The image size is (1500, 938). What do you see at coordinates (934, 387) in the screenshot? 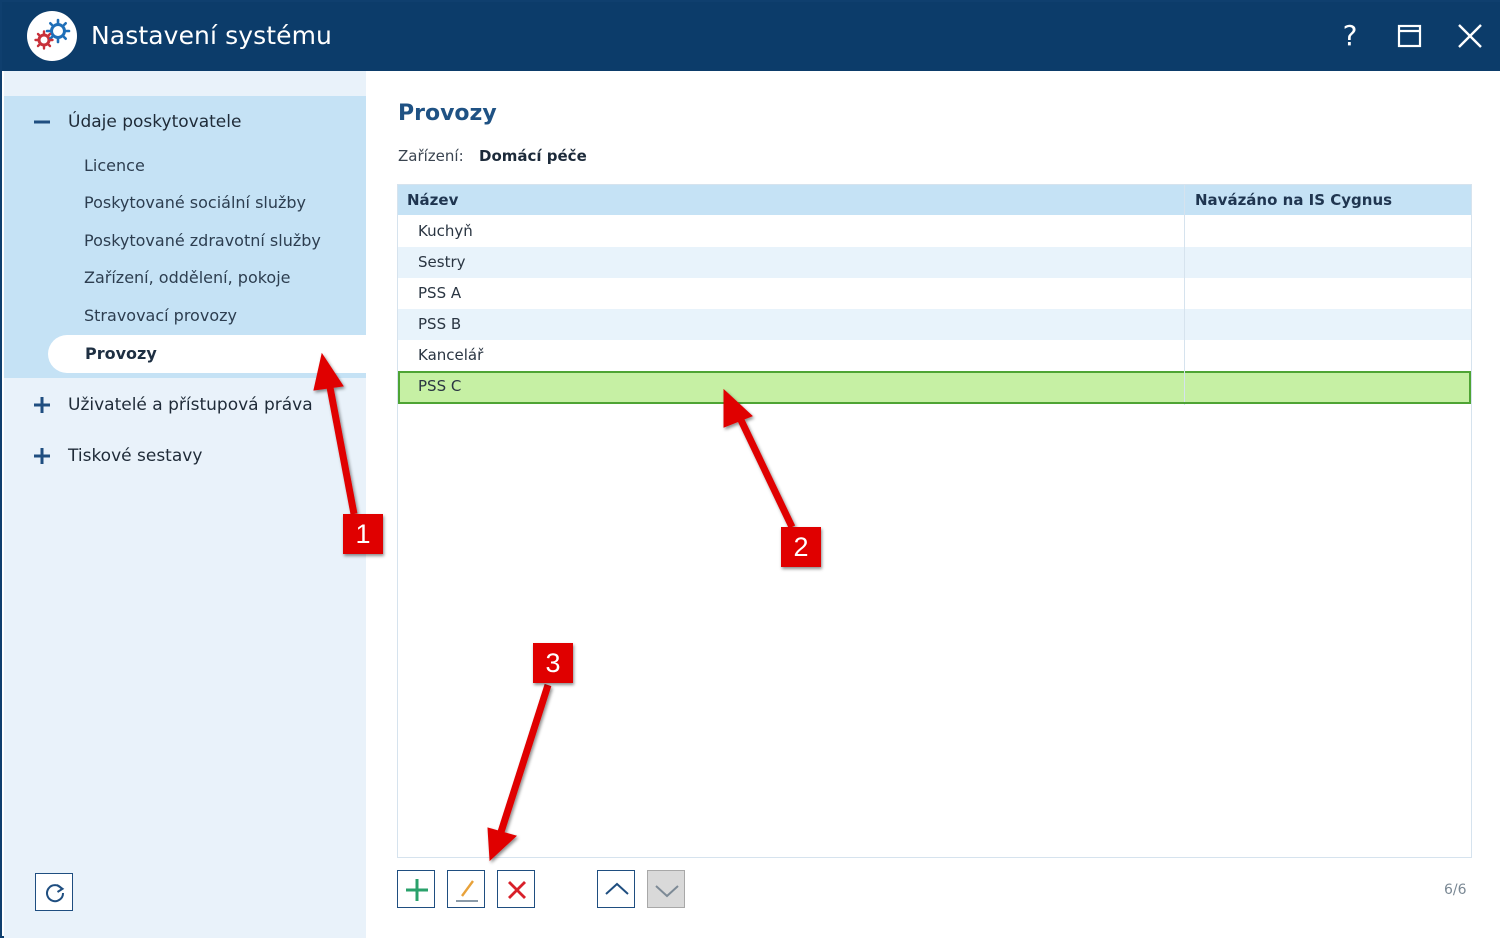
I see `table-row-selected: PSS C` at bounding box center [934, 387].